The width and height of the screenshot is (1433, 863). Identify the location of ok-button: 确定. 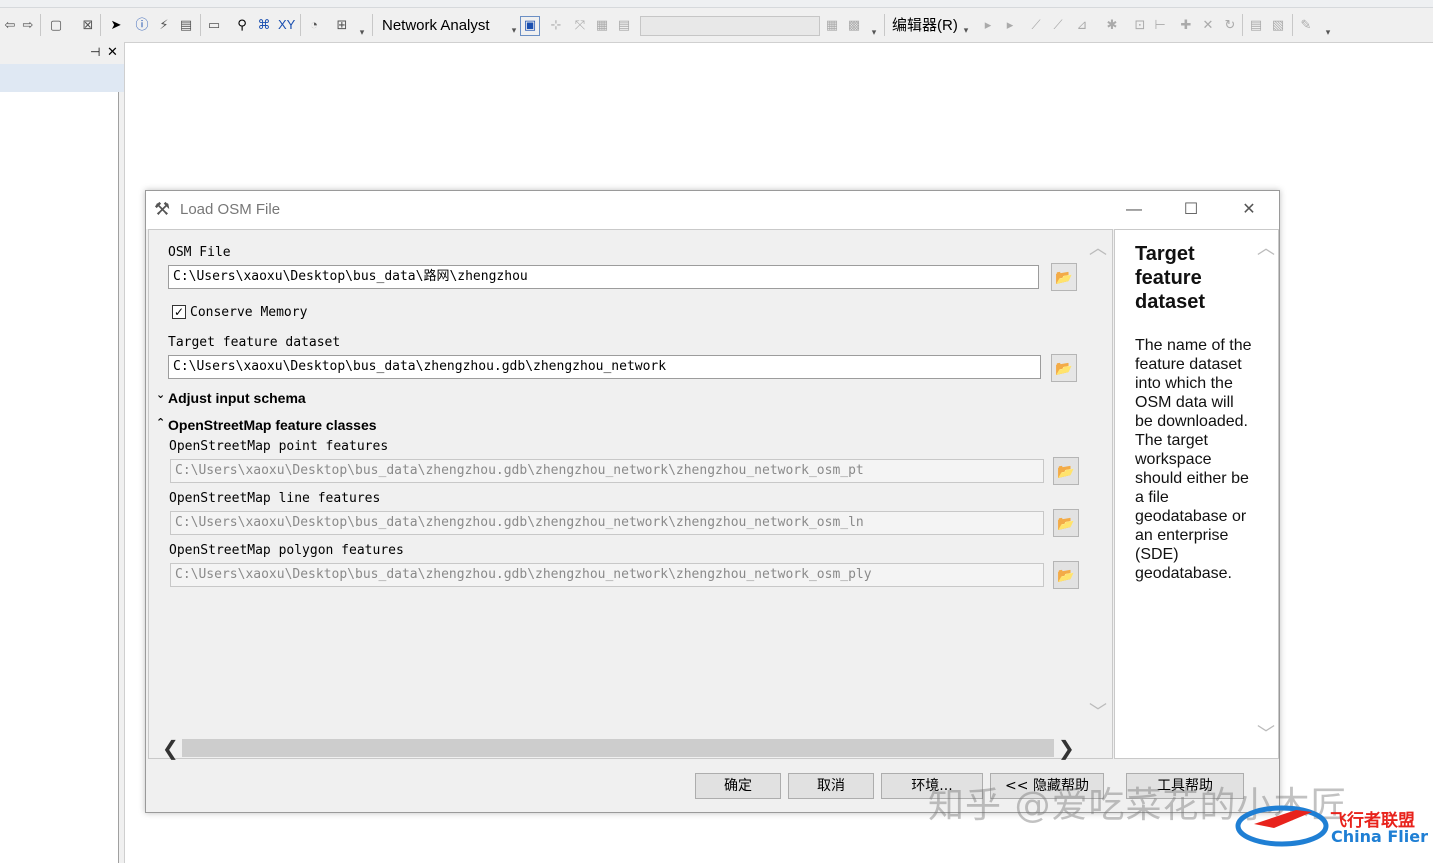
(738, 786).